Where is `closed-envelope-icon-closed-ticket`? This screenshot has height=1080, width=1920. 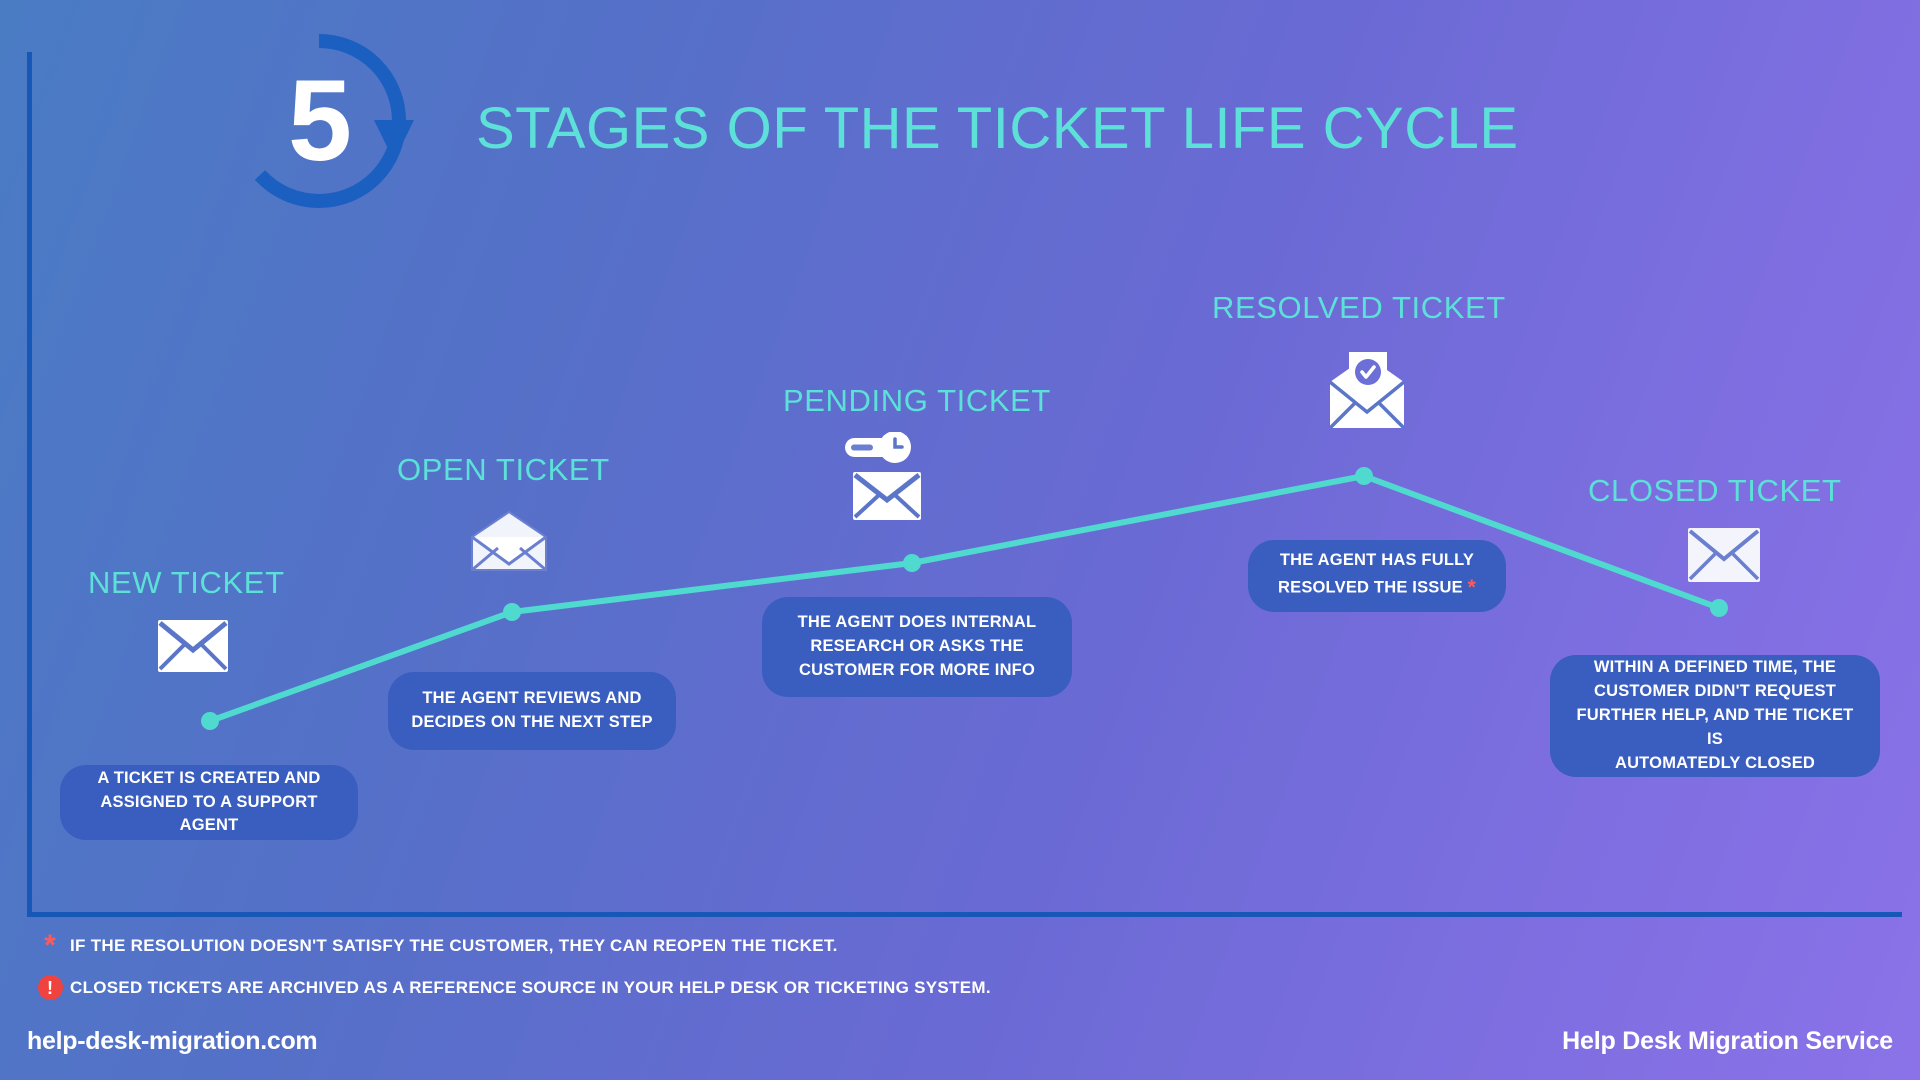 closed-envelope-icon-closed-ticket is located at coordinates (1724, 557).